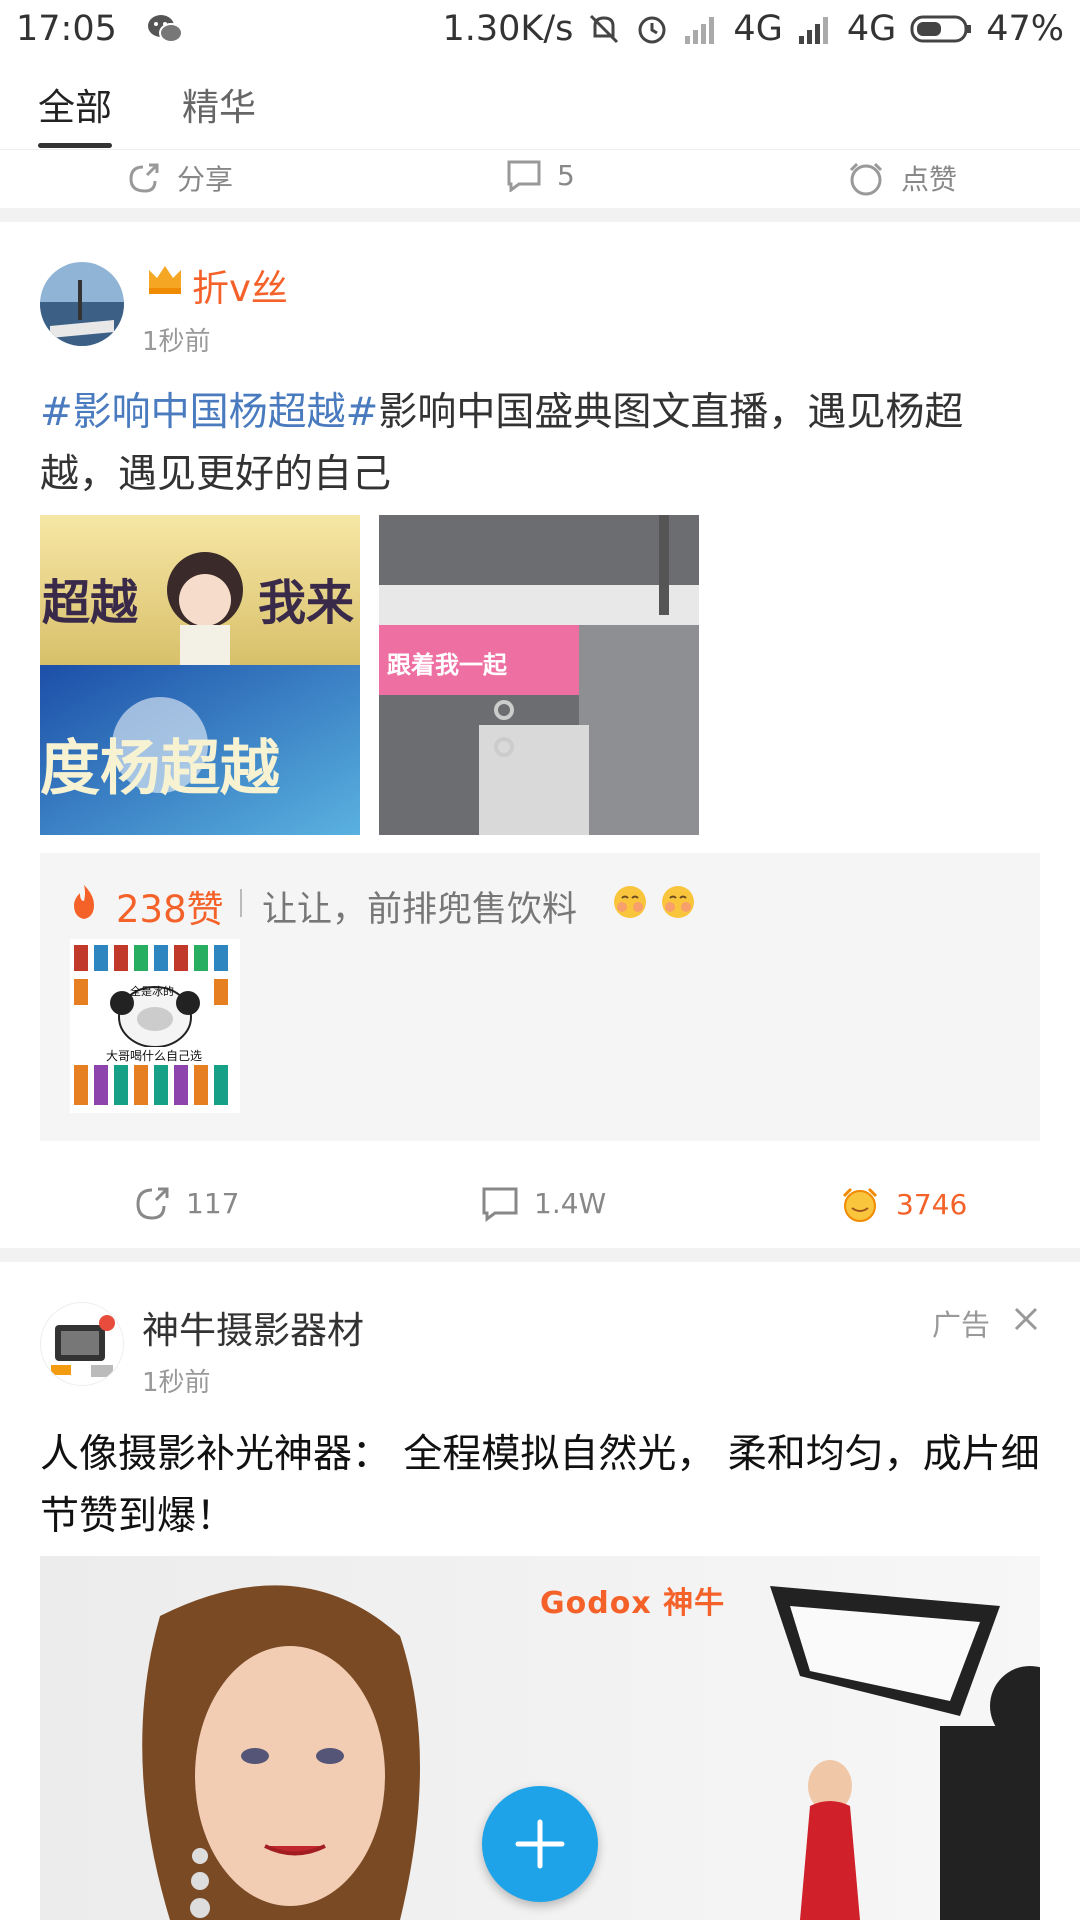 The height and width of the screenshot is (1920, 1080). Describe the element at coordinates (200, 675) in the screenshot. I see `post-image-1: 超越 我来 度杨超越` at that location.